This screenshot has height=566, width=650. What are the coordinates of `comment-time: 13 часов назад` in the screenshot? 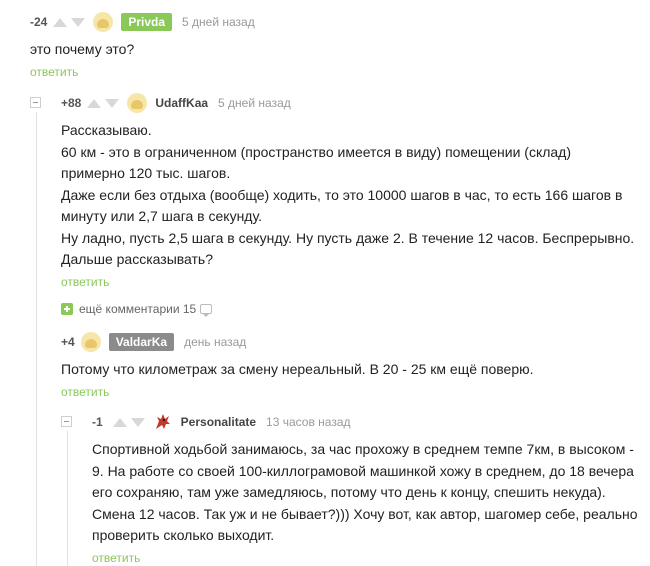 It's located at (308, 422).